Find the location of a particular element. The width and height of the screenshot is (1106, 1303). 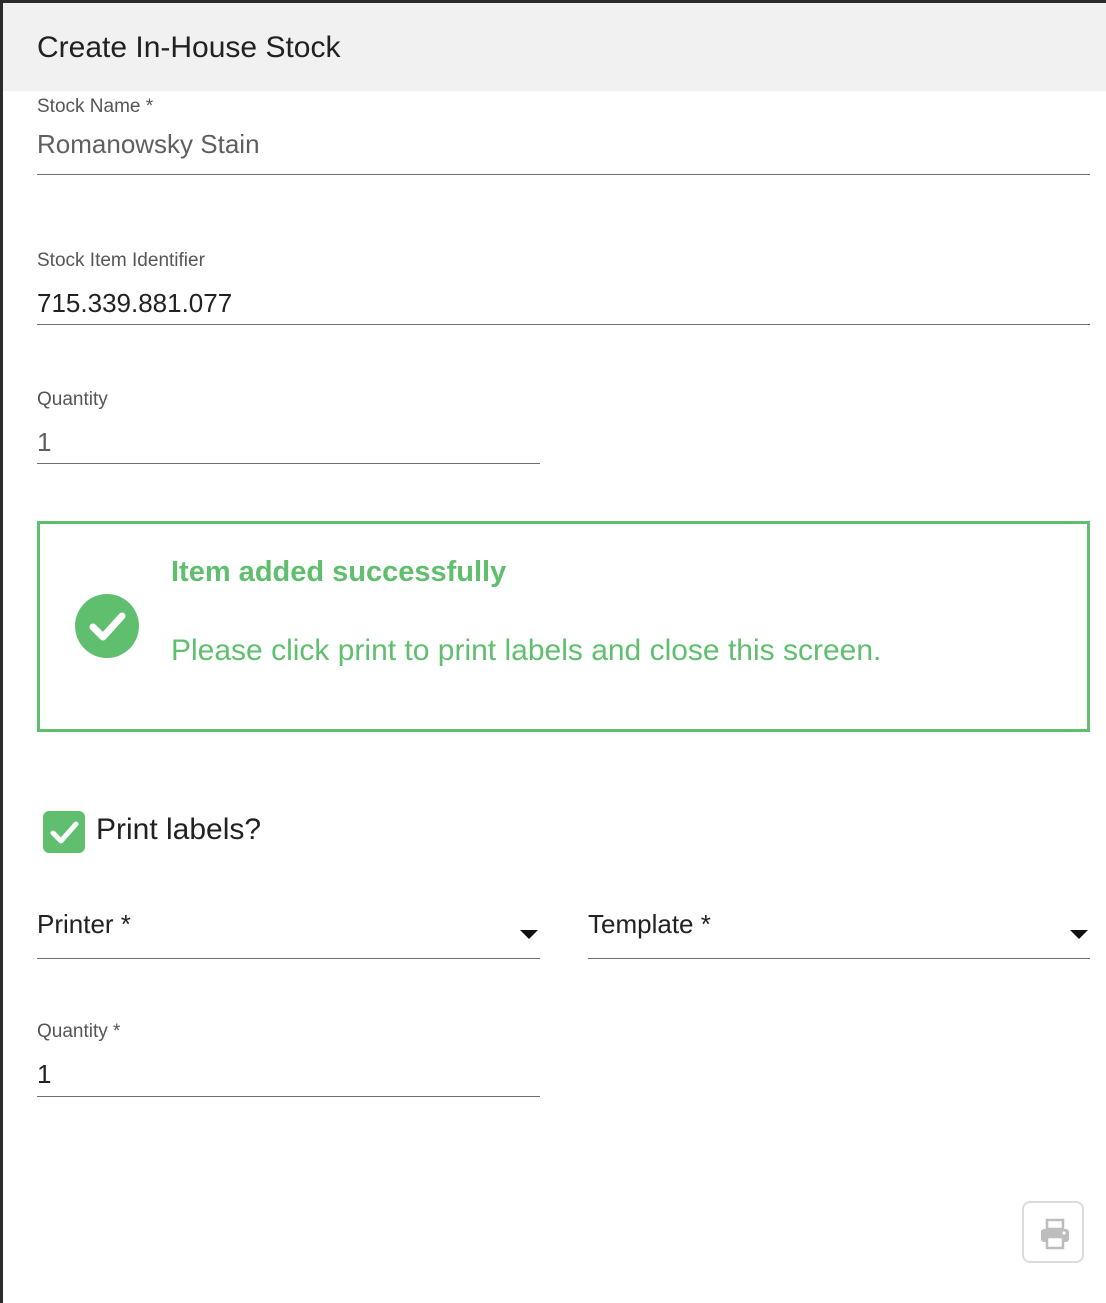

print-labels-checkbox is located at coordinates (64, 832).